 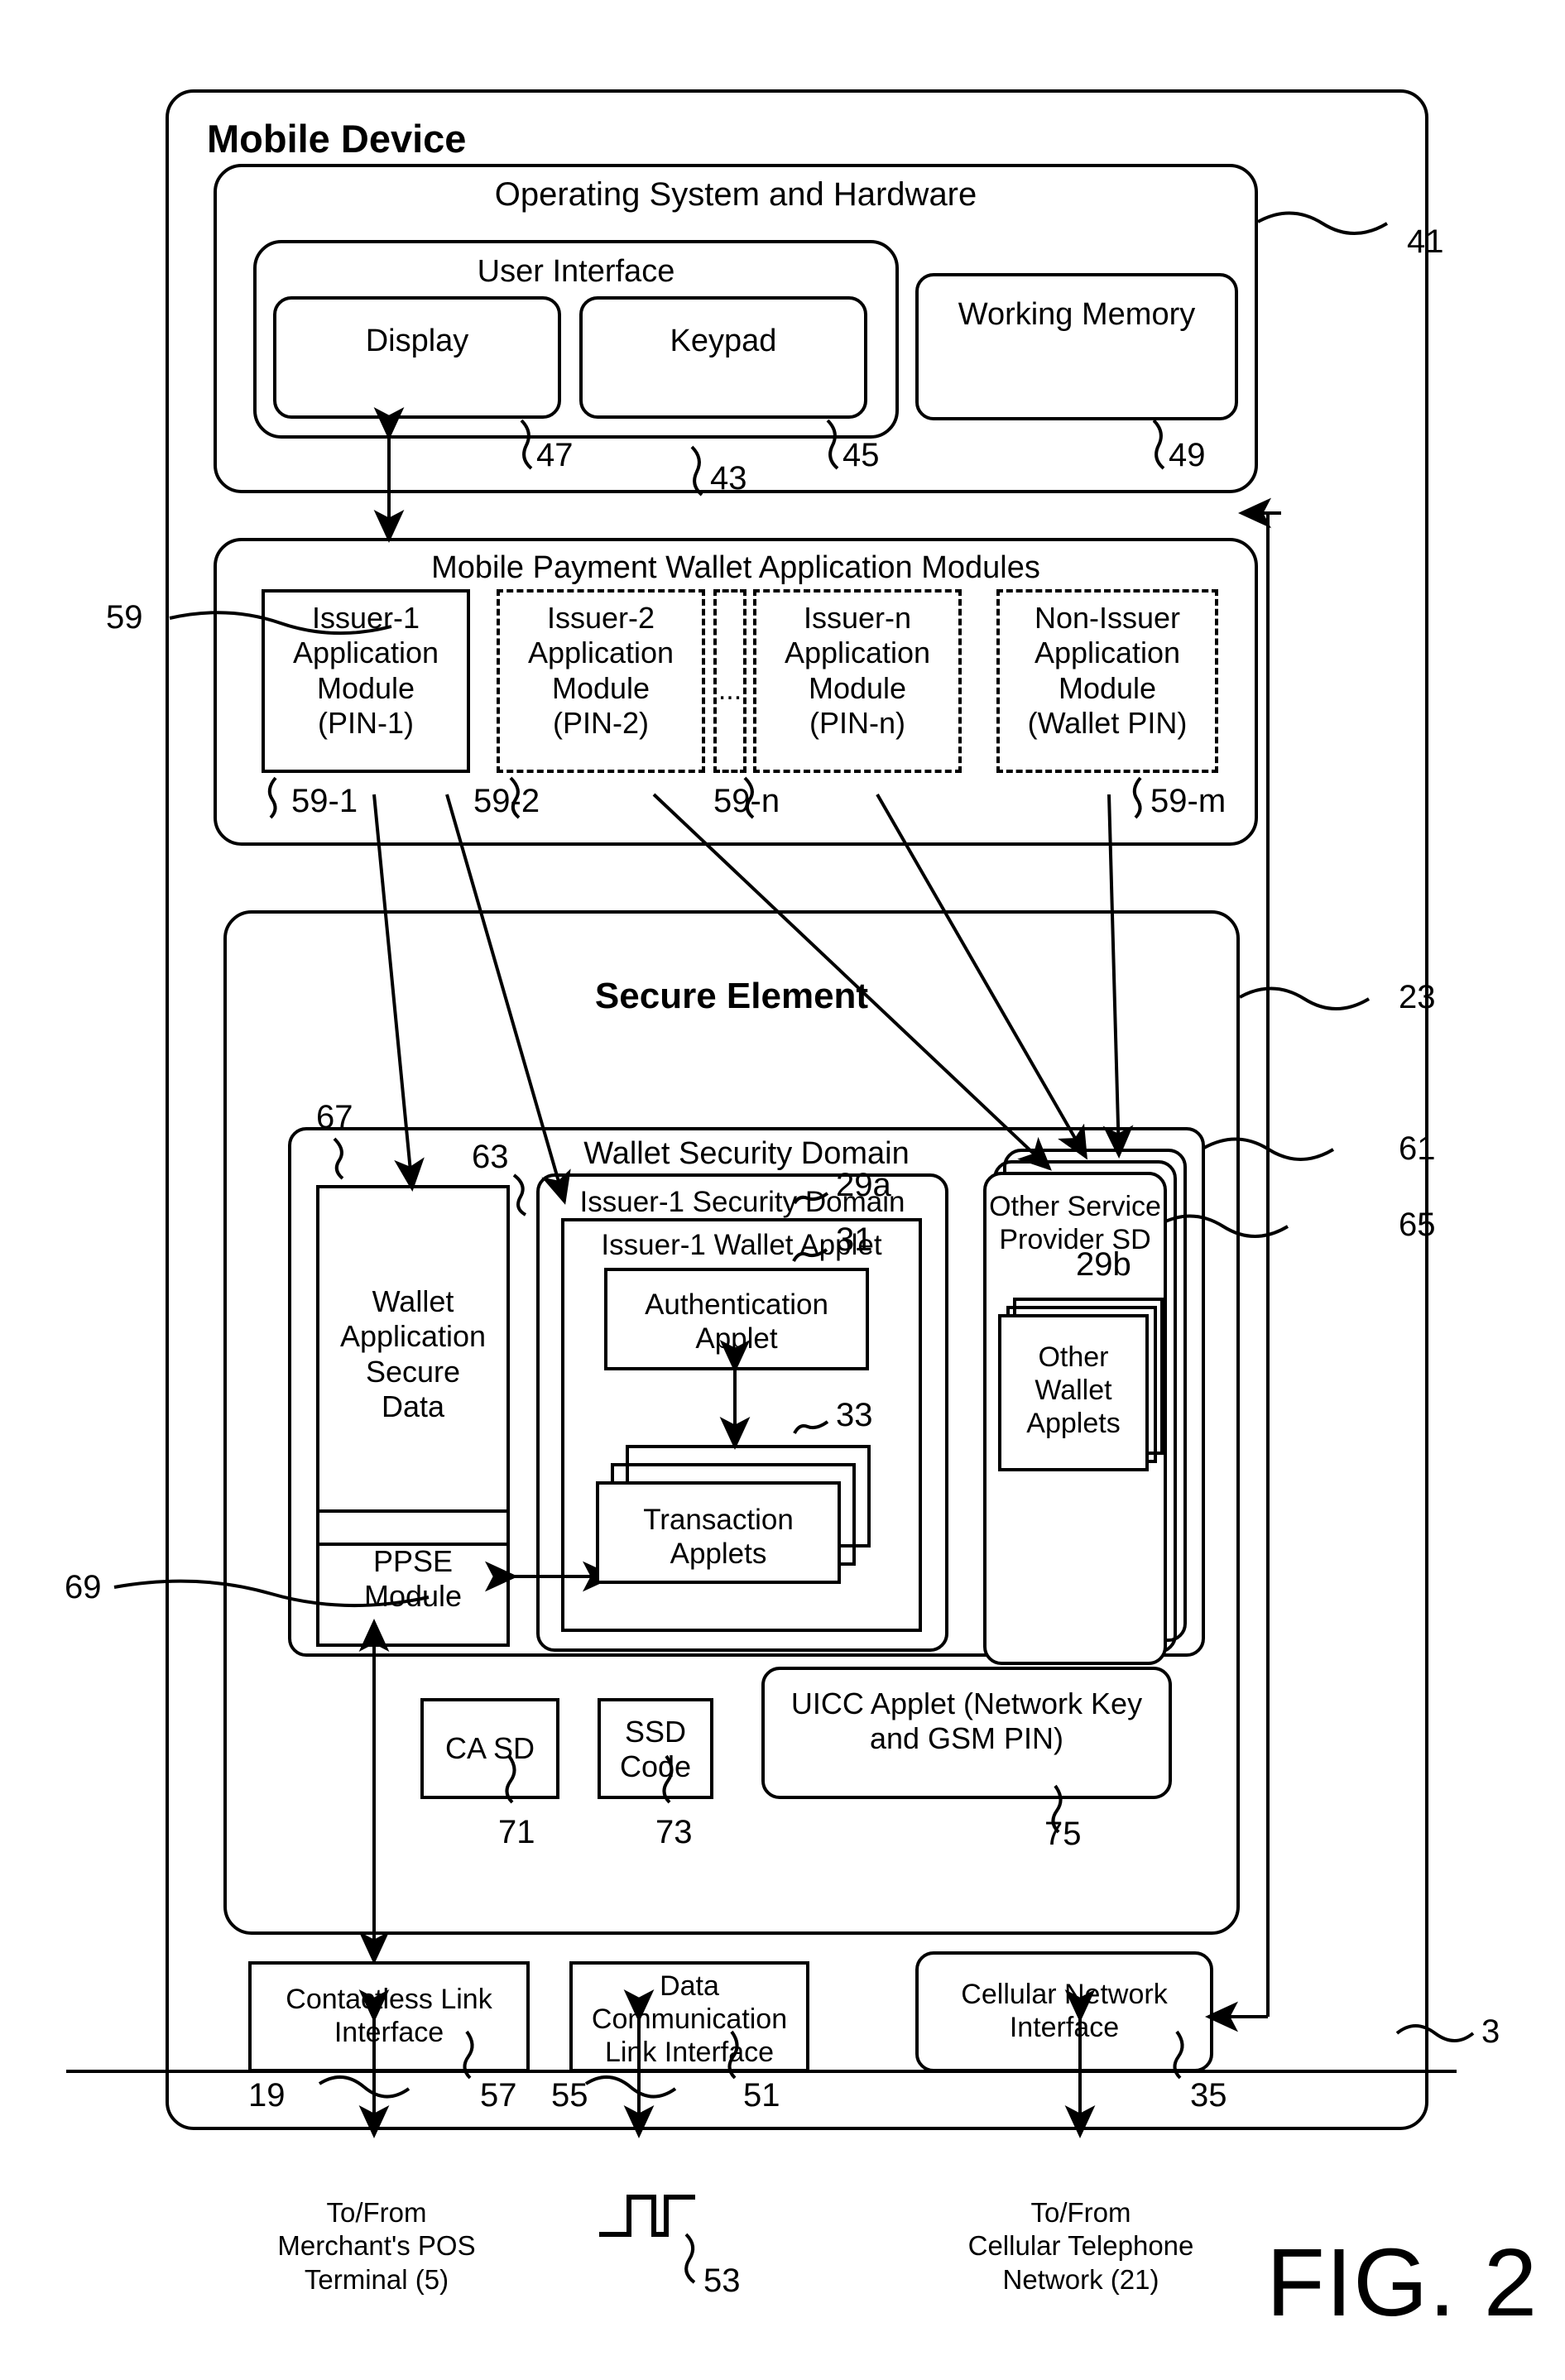 What do you see at coordinates (737, 1322) in the screenshot?
I see `authentication-applet-label: Authentication Applet` at bounding box center [737, 1322].